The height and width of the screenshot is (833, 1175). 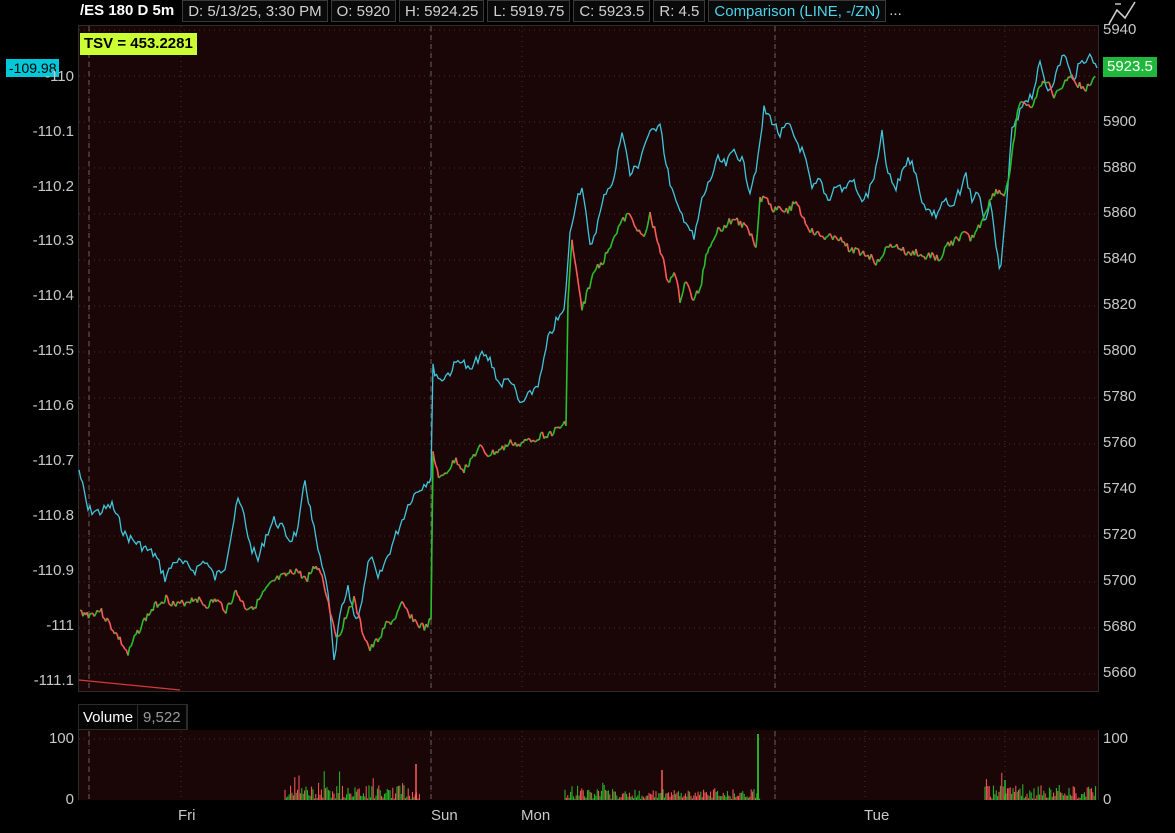 What do you see at coordinates (109, 717) in the screenshot?
I see `volume-title: Volume` at bounding box center [109, 717].